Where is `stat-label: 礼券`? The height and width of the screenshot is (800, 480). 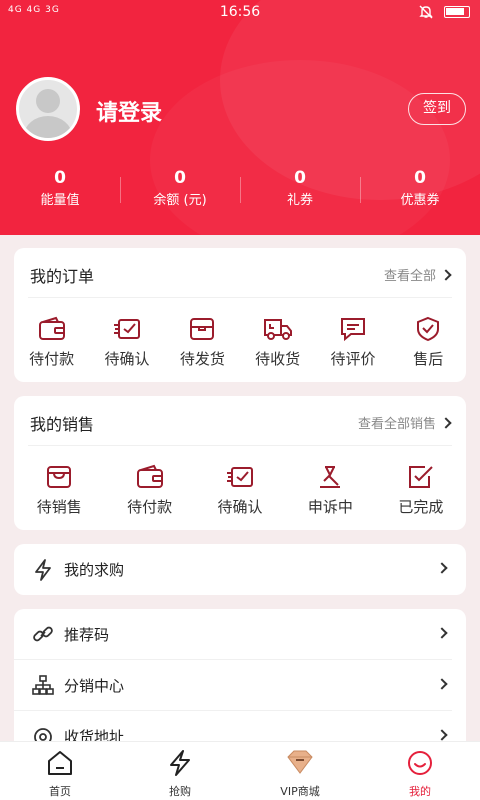 stat-label: 礼券 is located at coordinates (299, 200).